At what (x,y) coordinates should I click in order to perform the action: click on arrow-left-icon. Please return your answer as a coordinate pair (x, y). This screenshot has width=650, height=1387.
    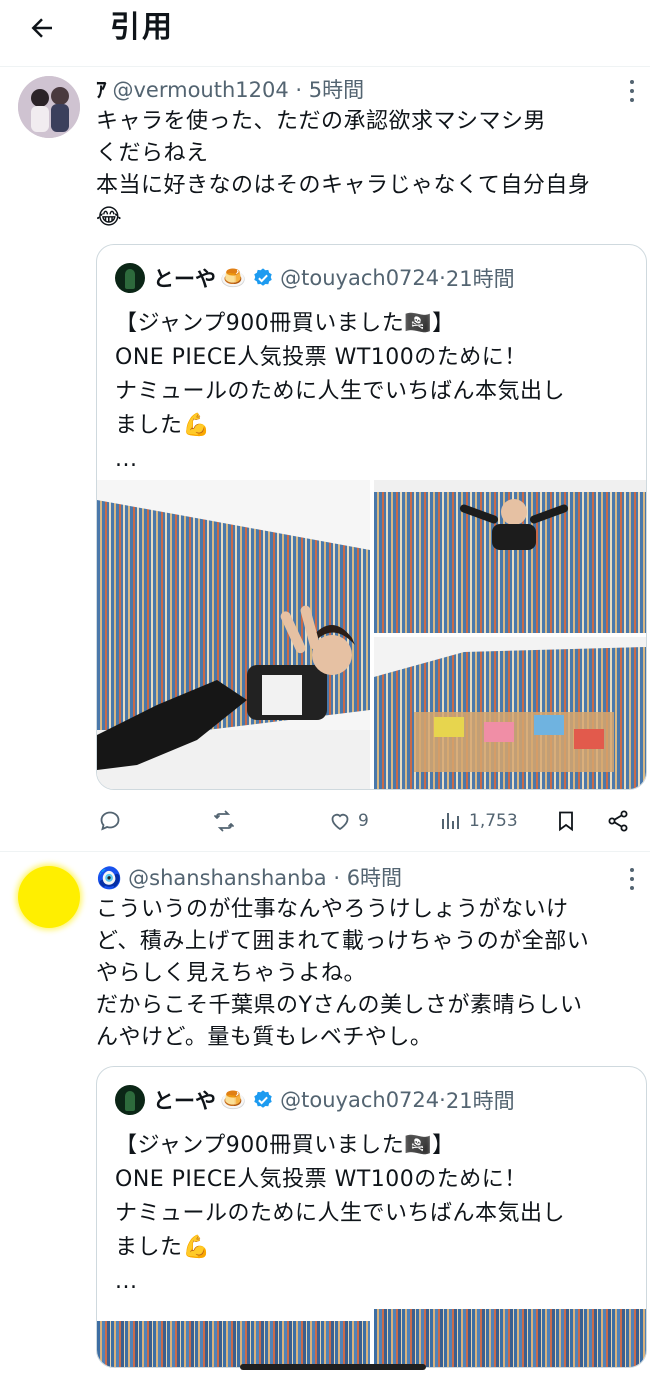
    Looking at the image, I should click on (41, 28).